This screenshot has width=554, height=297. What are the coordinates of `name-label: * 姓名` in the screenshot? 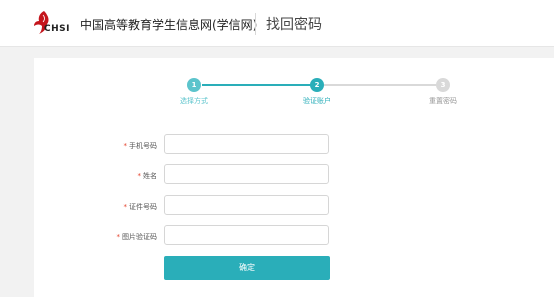 It's located at (117, 176).